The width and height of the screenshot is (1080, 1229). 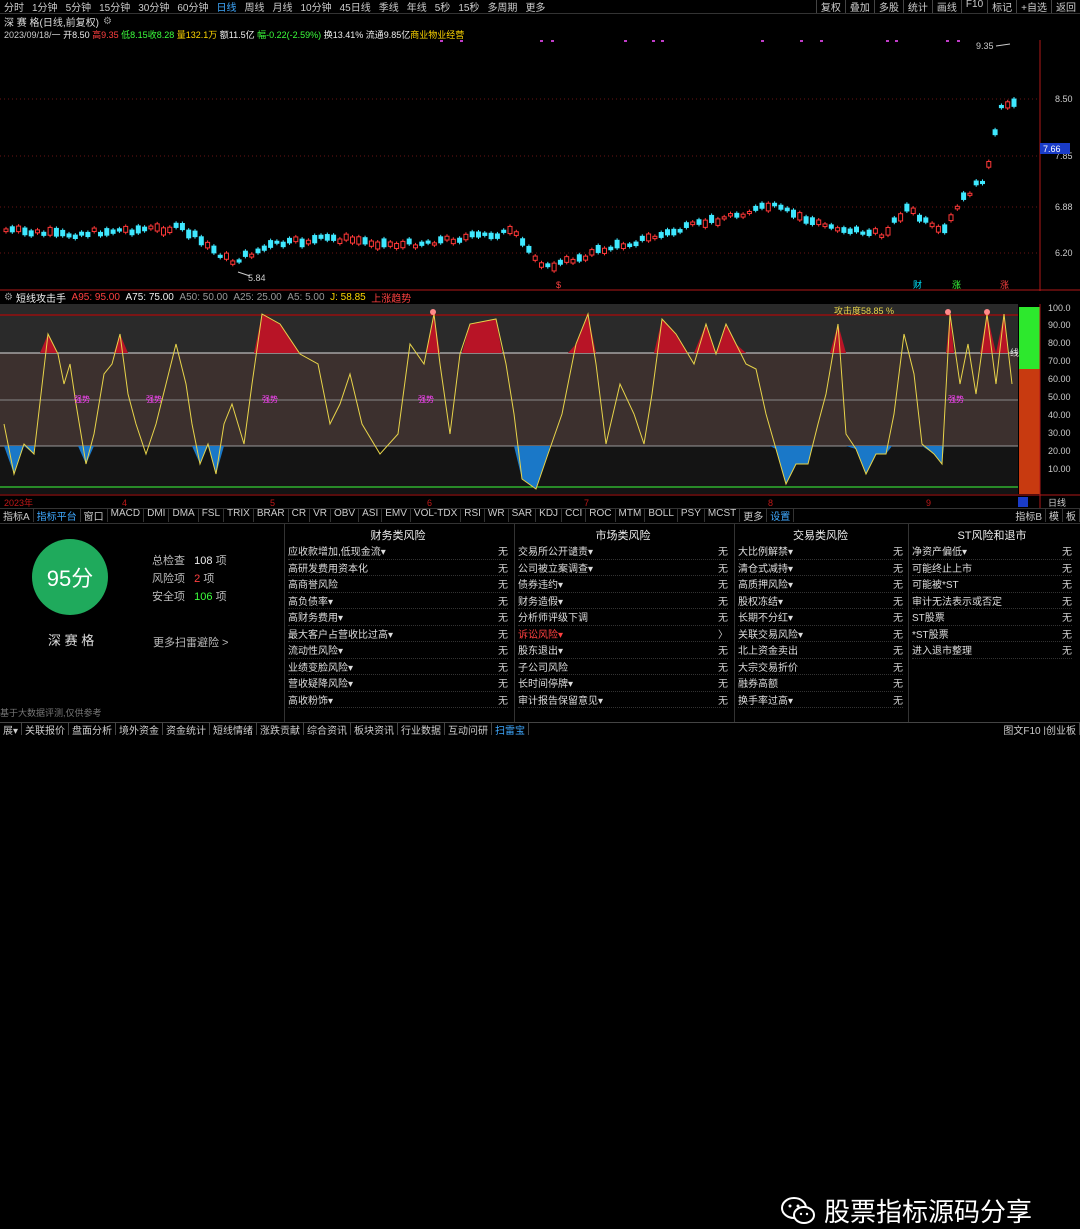 What do you see at coordinates (398, 667) in the screenshot?
I see `risk-row: 业绩变脸风险▾ 无` at bounding box center [398, 667].